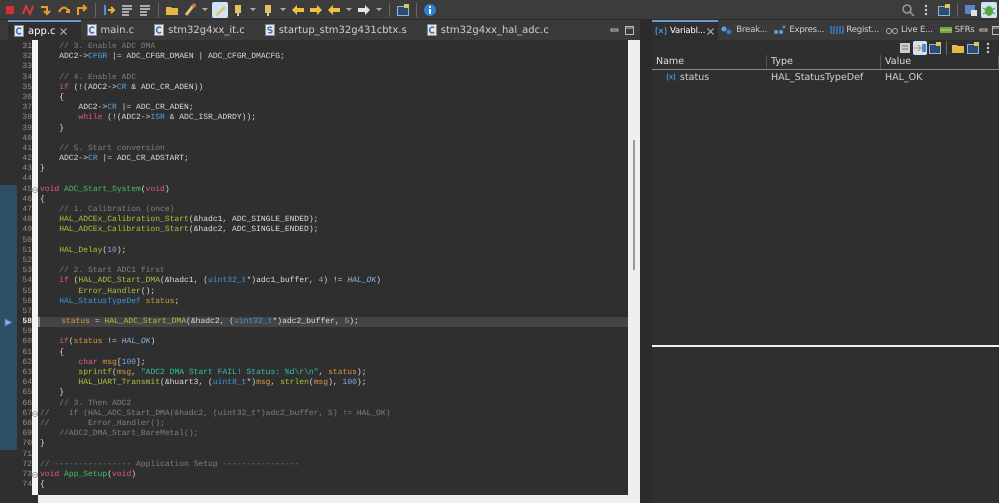 The height and width of the screenshot is (503, 999). Describe the element at coordinates (26, 129) in the screenshot. I see `line-number: 39` at that location.